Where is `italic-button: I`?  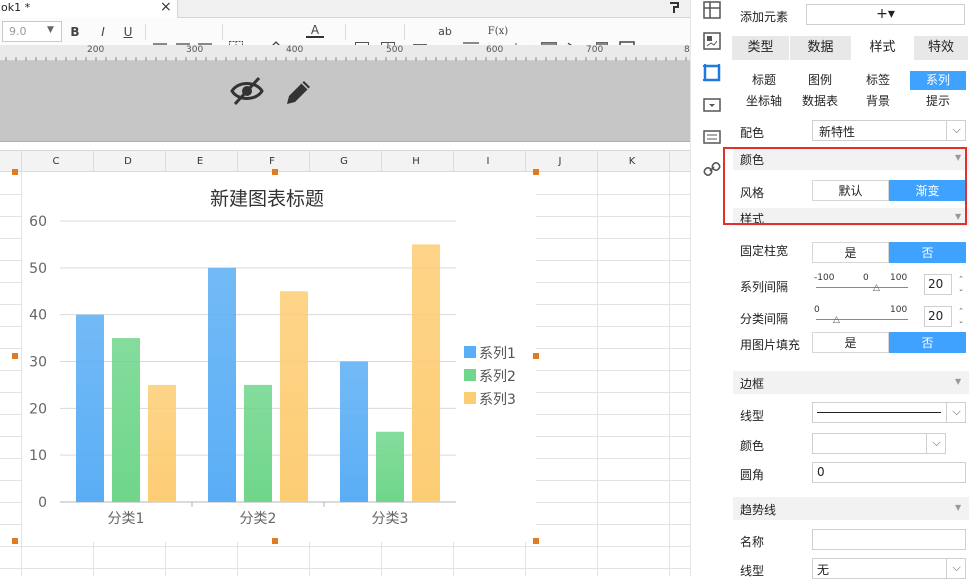
italic-button: I is located at coordinates (103, 32).